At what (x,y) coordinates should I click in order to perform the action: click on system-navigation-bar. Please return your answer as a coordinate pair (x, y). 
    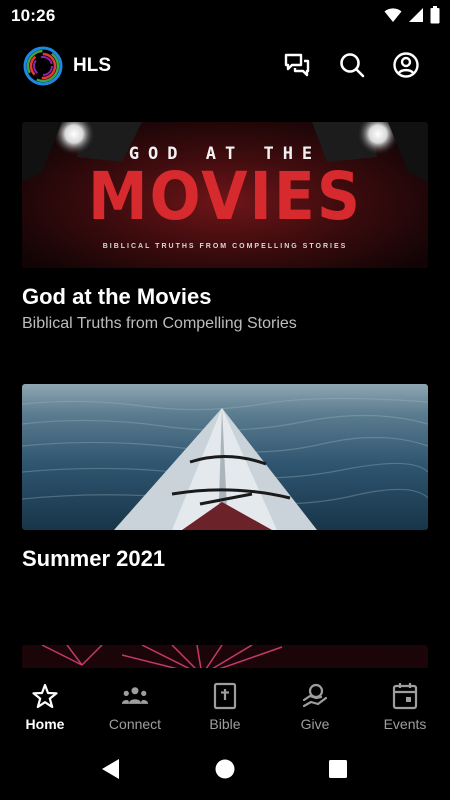
    Looking at the image, I should click on (225, 771).